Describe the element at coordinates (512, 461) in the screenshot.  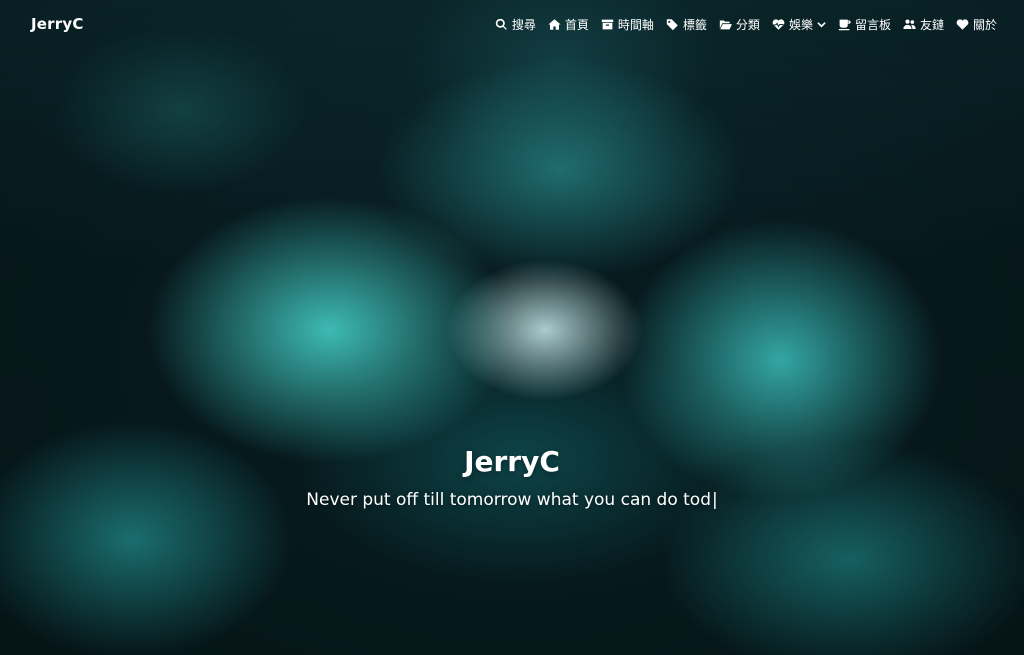
I see `site-title: JerryC` at that location.